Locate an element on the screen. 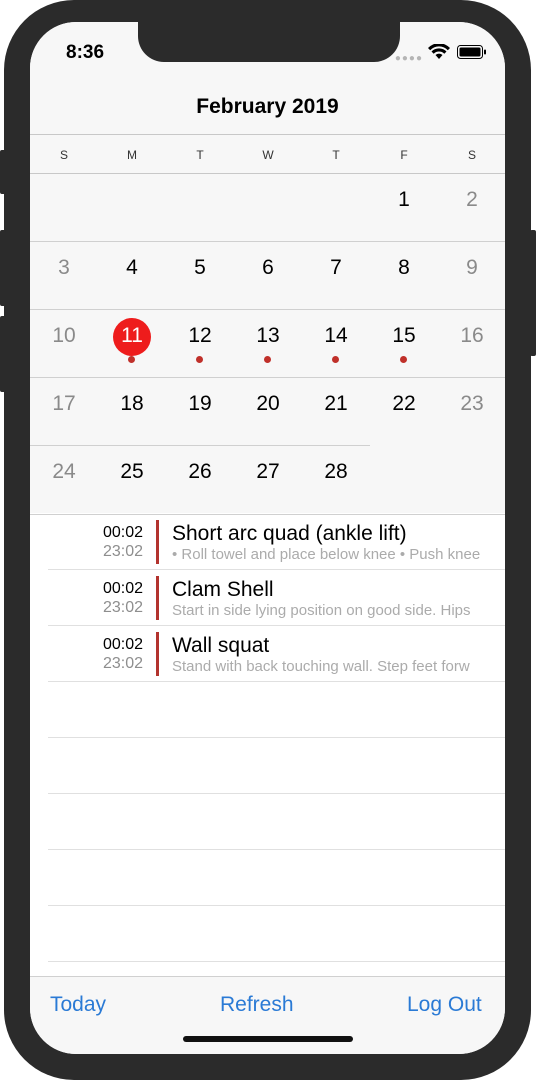 The width and height of the screenshot is (536, 1080). day-number: 6 is located at coordinates (268, 267).